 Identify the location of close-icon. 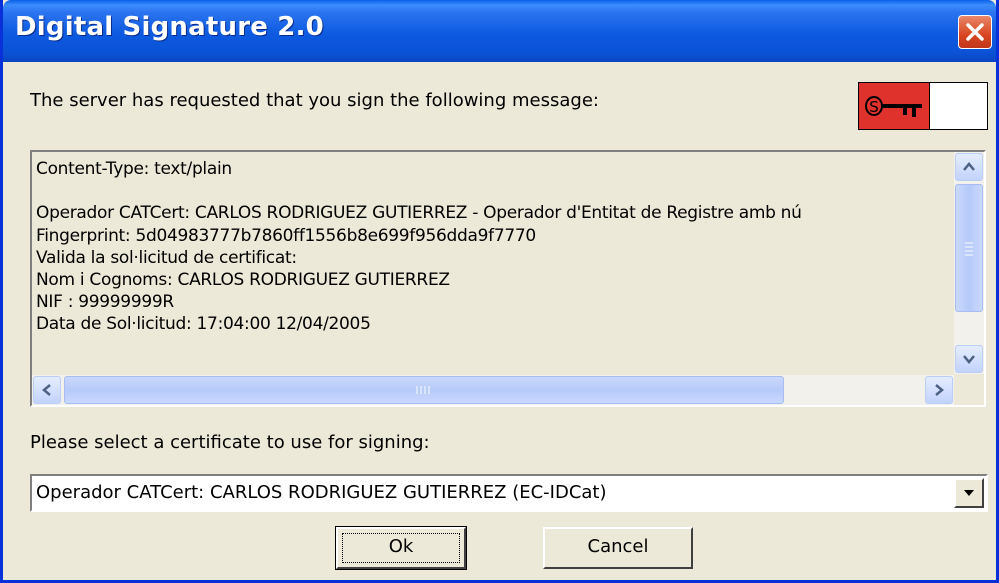
(975, 32).